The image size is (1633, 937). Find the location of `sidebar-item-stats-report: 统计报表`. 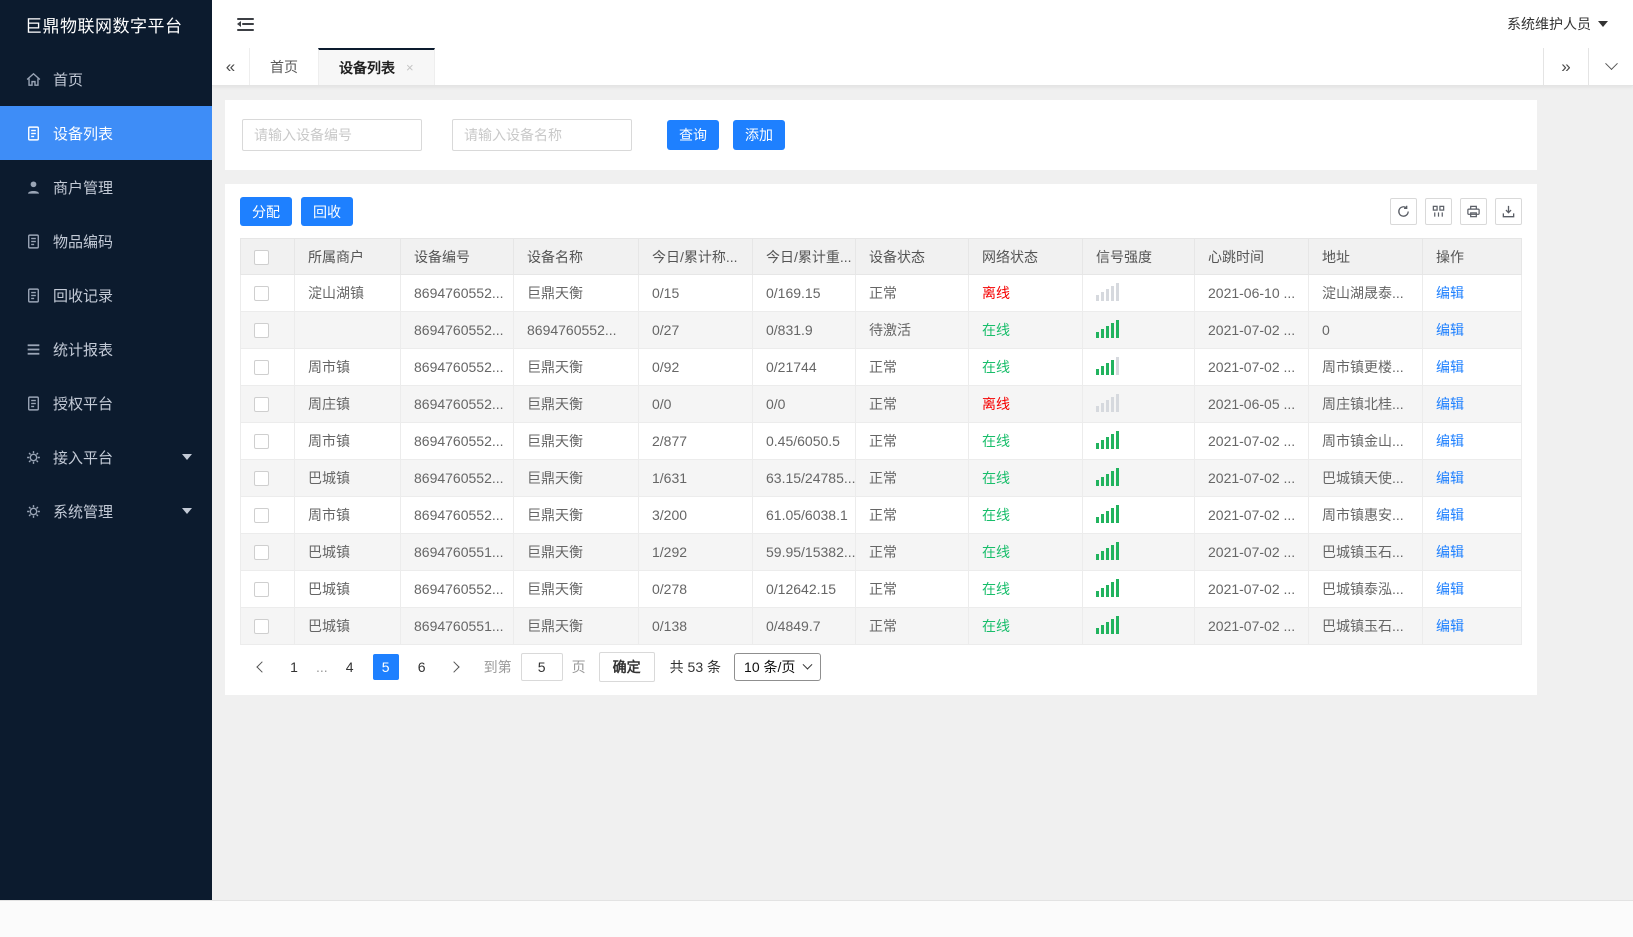

sidebar-item-stats-report: 统计报表 is located at coordinates (106, 349).